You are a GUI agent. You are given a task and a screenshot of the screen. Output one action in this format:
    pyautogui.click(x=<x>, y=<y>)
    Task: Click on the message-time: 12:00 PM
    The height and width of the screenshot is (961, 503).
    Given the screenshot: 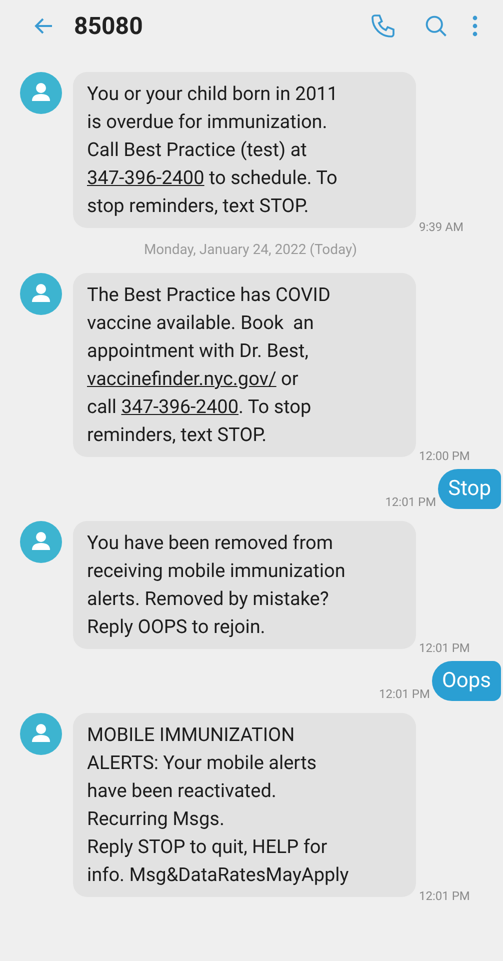 What is the action you would take?
    pyautogui.click(x=444, y=456)
    